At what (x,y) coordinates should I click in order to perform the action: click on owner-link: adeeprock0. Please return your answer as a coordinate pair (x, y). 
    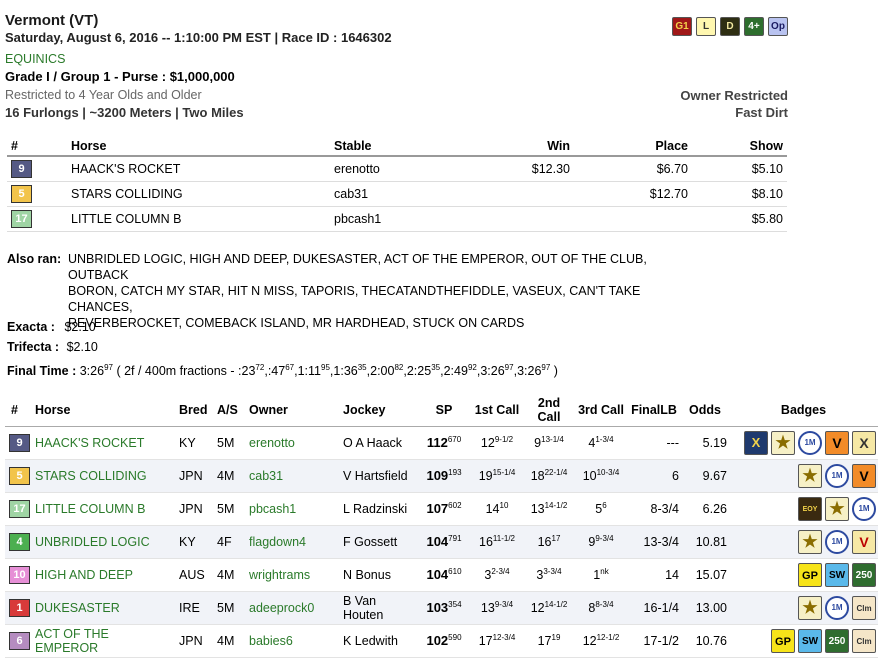
    Looking at the image, I should click on (281, 608).